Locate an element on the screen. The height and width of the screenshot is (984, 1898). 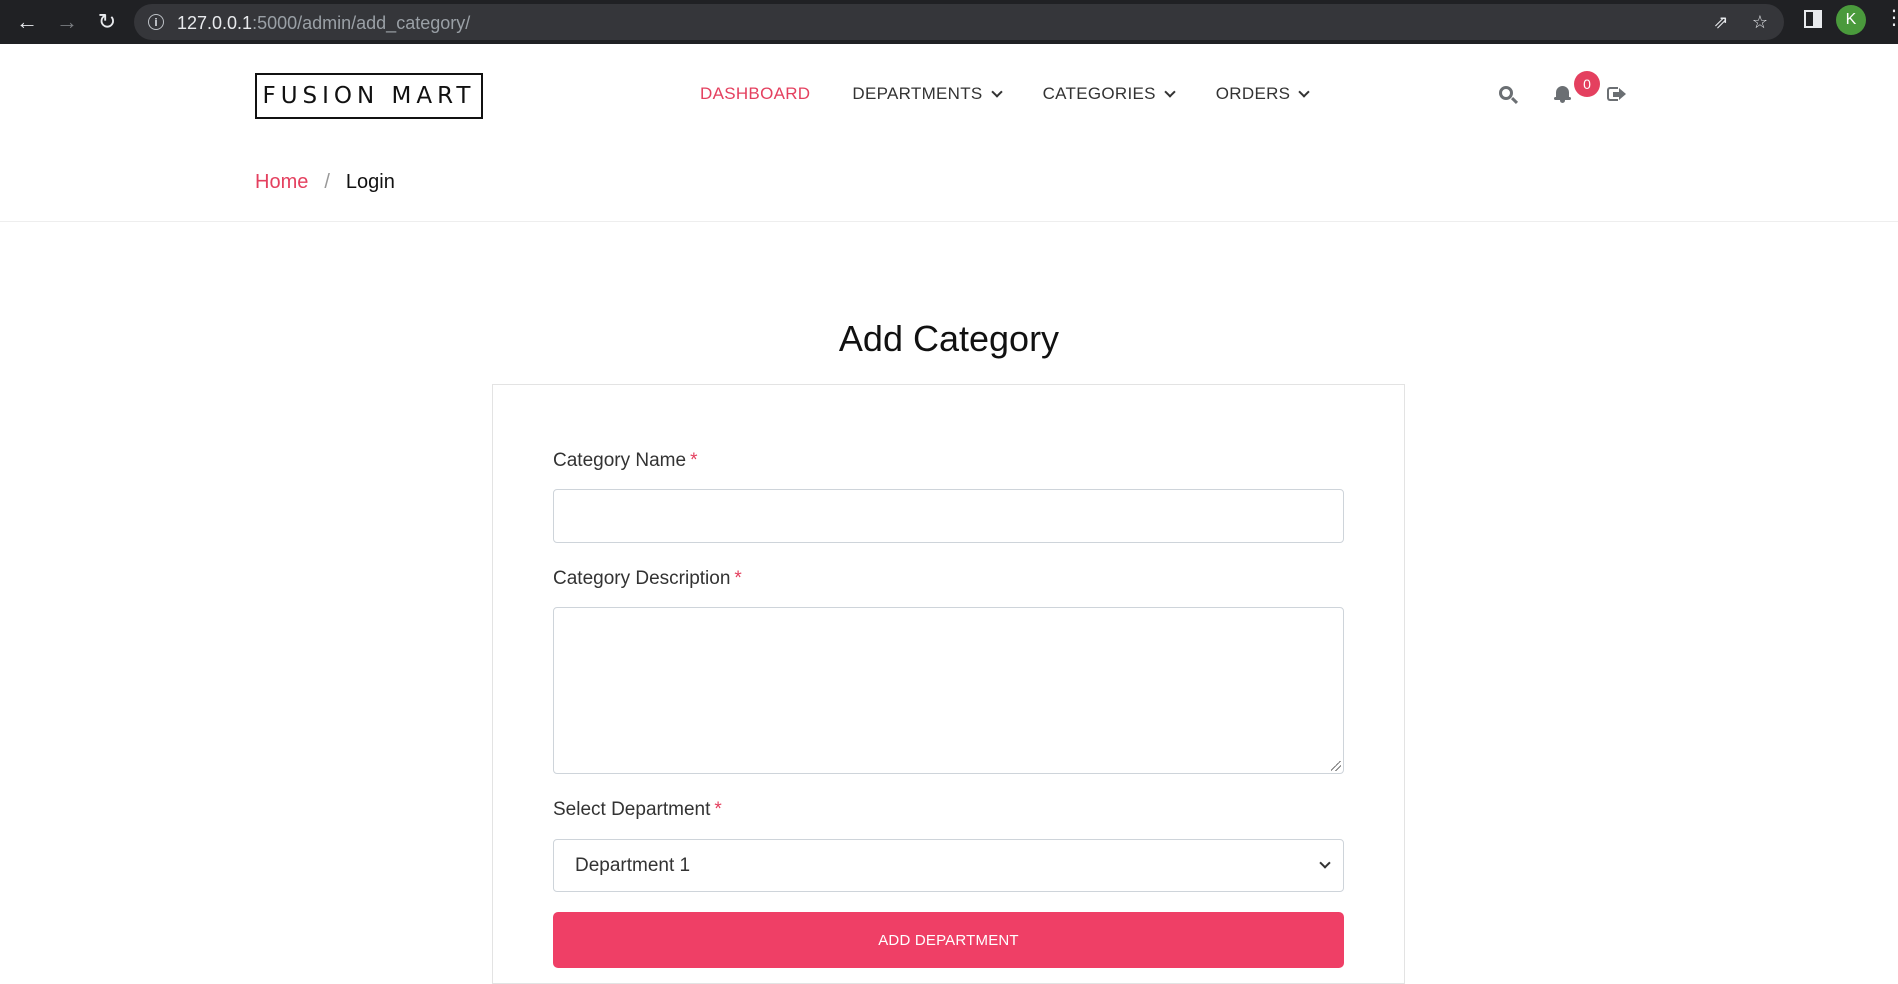
add-department-button: ADD DEPARTMENT is located at coordinates (948, 940).